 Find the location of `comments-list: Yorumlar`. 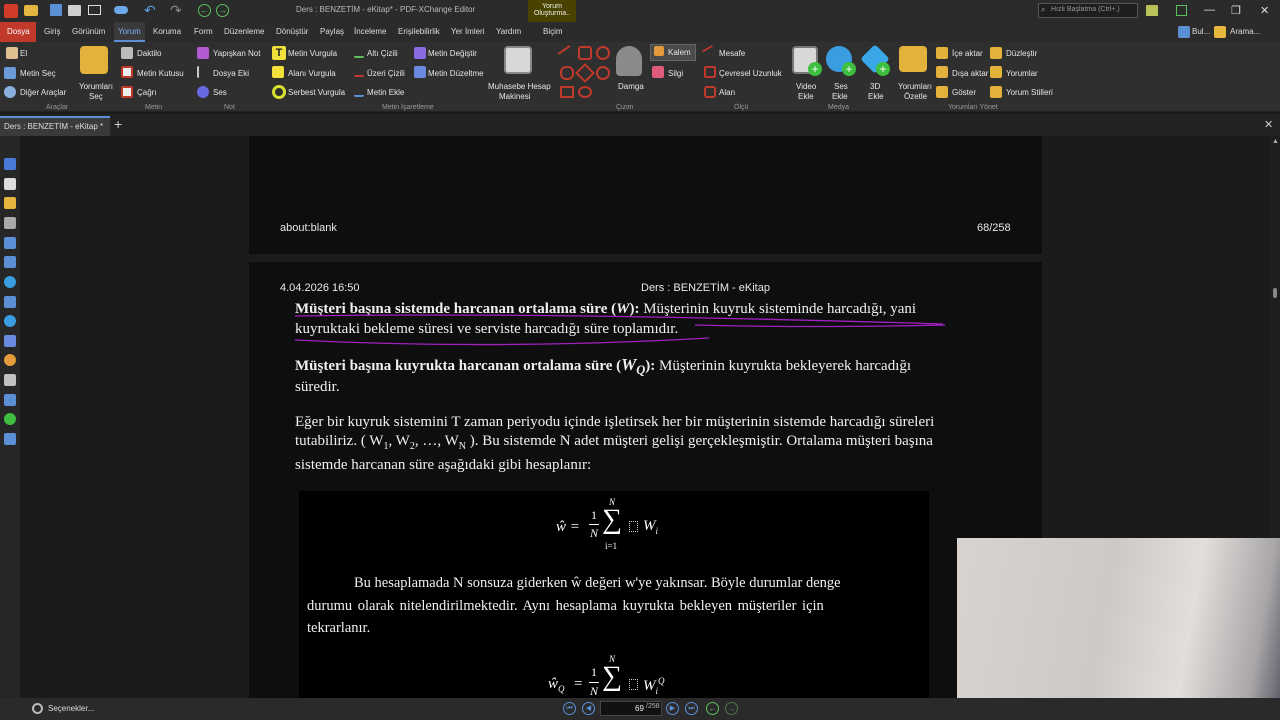

comments-list: Yorumlar is located at coordinates (1022, 73).